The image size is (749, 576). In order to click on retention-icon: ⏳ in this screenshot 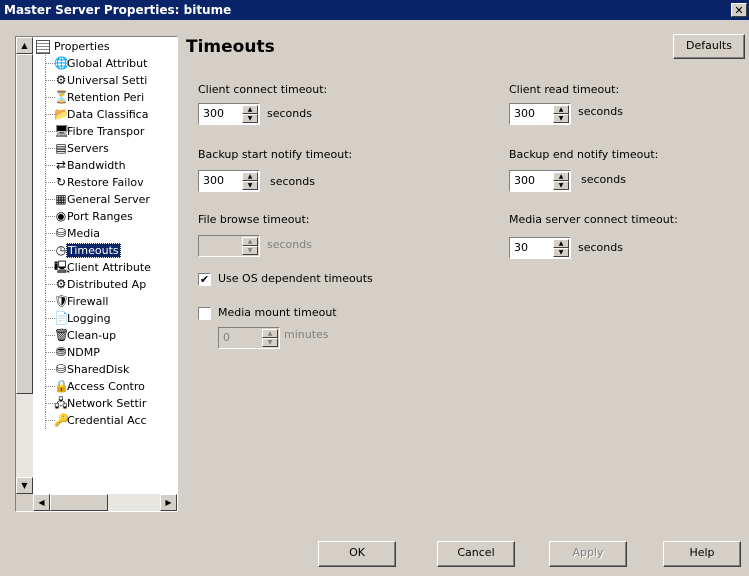, I will do `click(61, 97)`.